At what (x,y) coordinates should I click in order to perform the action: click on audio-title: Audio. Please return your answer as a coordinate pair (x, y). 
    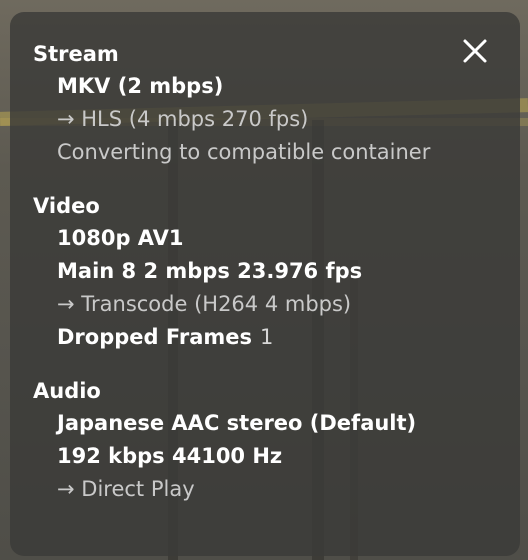
    Looking at the image, I should click on (67, 391).